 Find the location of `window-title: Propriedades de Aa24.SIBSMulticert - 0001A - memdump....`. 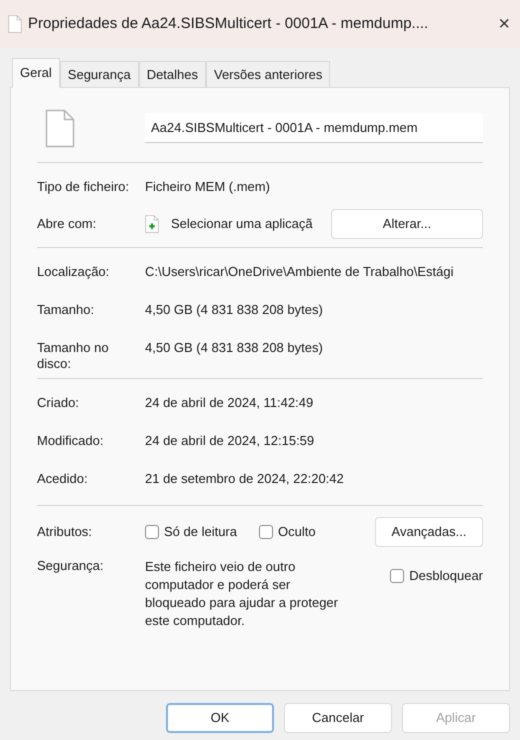

window-title: Propriedades de Aa24.SIBSMulticert - 0001A - memdump.... is located at coordinates (228, 24).